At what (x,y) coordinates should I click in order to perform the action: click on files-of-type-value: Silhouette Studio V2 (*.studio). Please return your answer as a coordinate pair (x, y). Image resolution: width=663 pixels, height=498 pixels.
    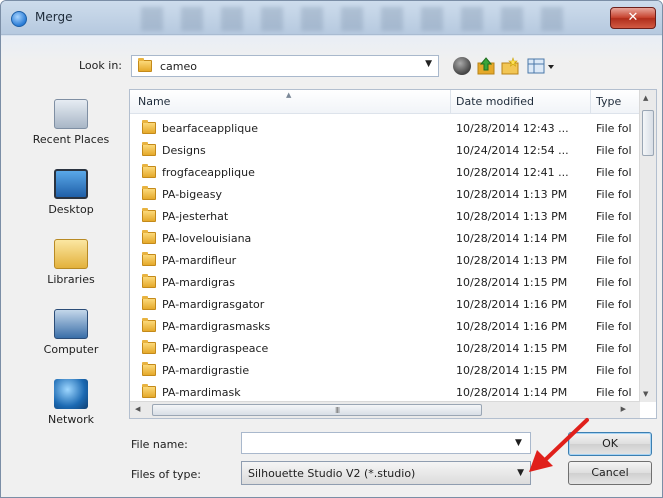
    Looking at the image, I should click on (332, 473).